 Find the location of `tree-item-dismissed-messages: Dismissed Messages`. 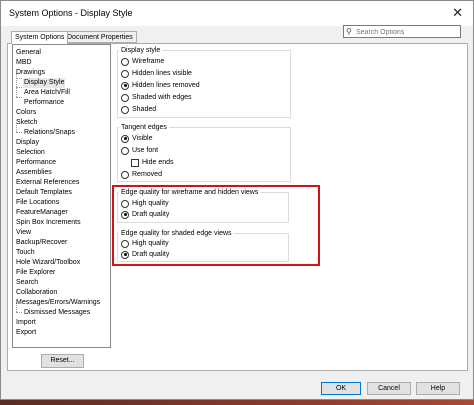

tree-item-dismissed-messages: Dismissed Messages is located at coordinates (57, 313).